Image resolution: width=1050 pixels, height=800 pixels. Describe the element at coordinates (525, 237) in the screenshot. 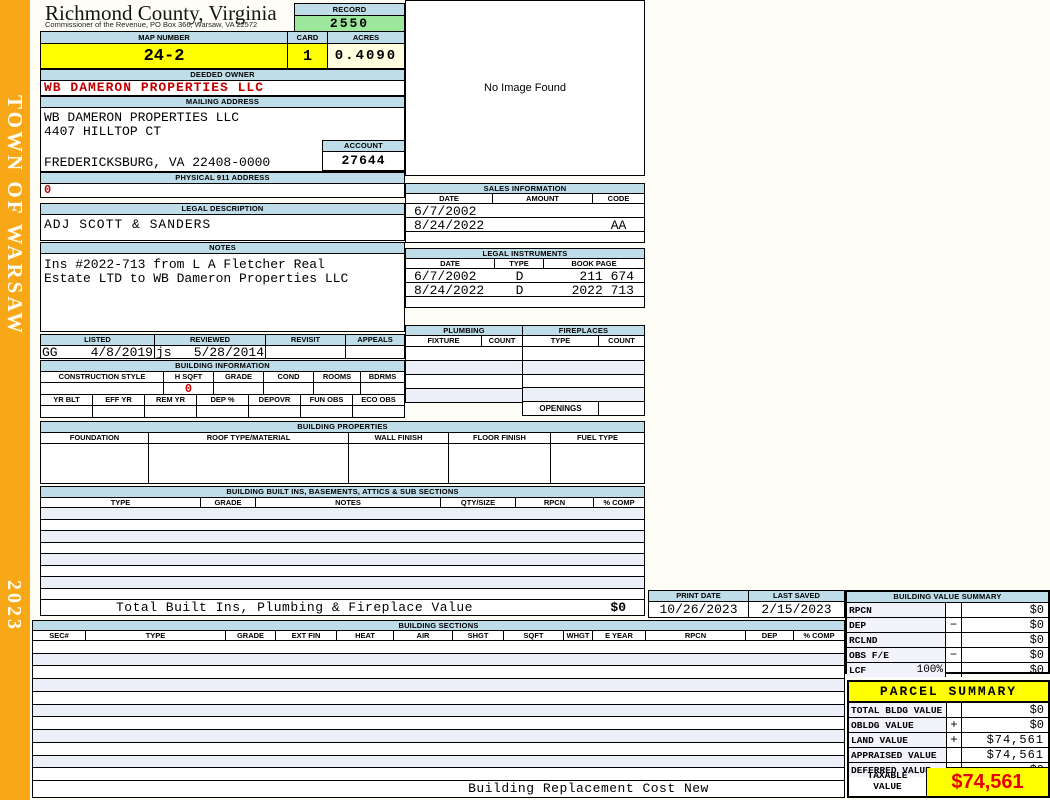

I see `sales-row-empty` at that location.